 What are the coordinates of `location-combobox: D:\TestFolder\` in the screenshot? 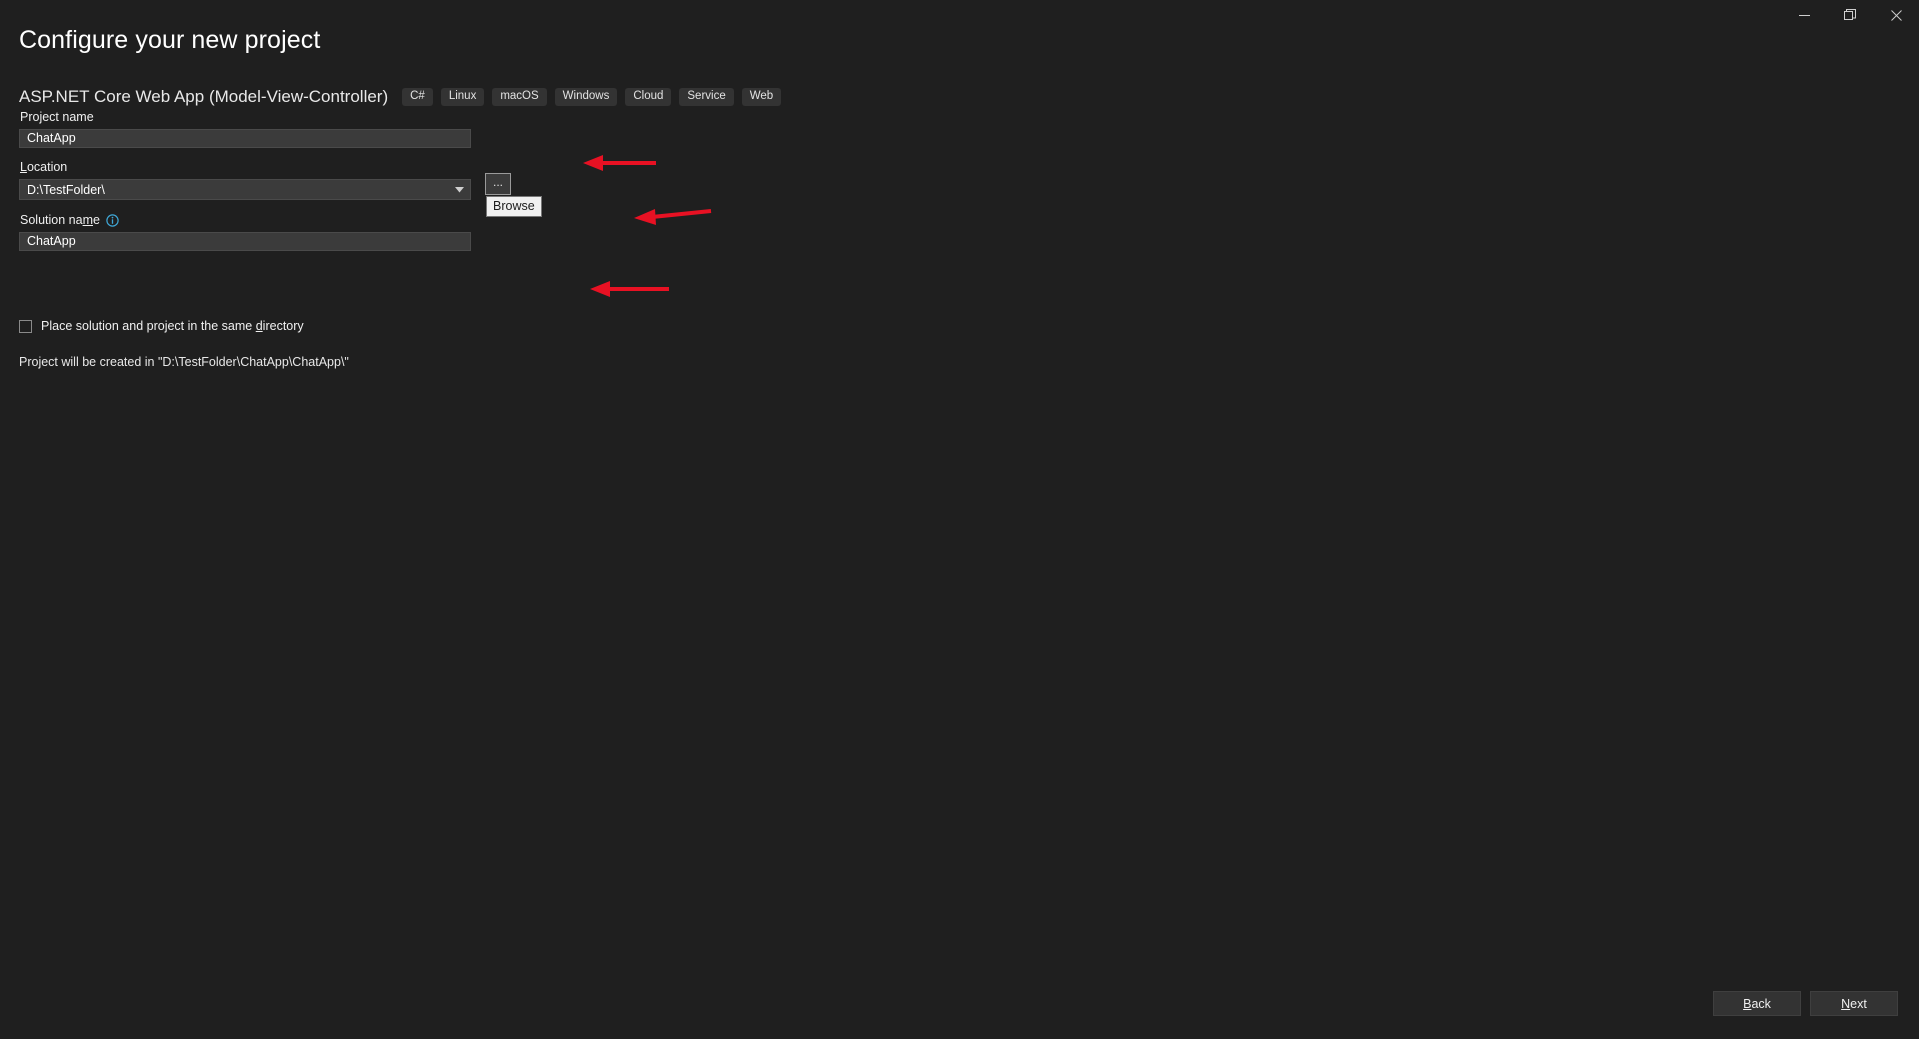 It's located at (245, 189).